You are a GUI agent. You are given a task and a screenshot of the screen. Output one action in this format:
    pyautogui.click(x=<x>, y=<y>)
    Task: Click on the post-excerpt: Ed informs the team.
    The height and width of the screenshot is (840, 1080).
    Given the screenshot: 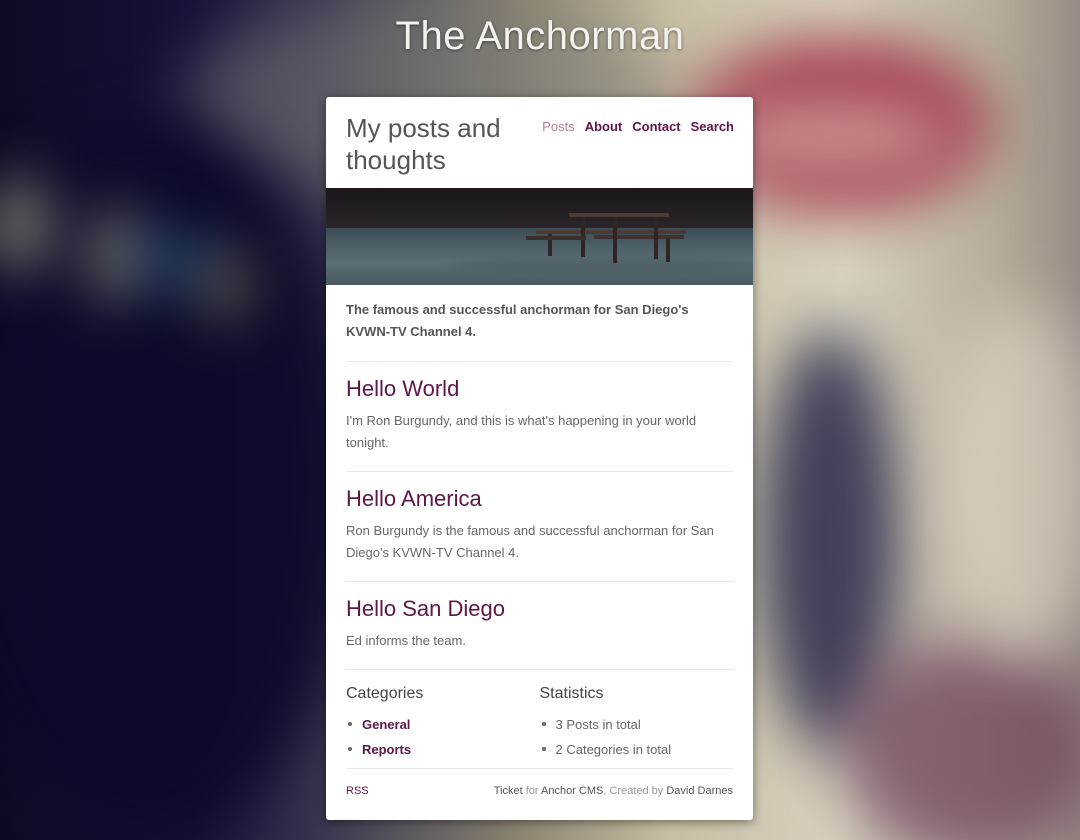 What is the action you would take?
    pyautogui.click(x=406, y=640)
    